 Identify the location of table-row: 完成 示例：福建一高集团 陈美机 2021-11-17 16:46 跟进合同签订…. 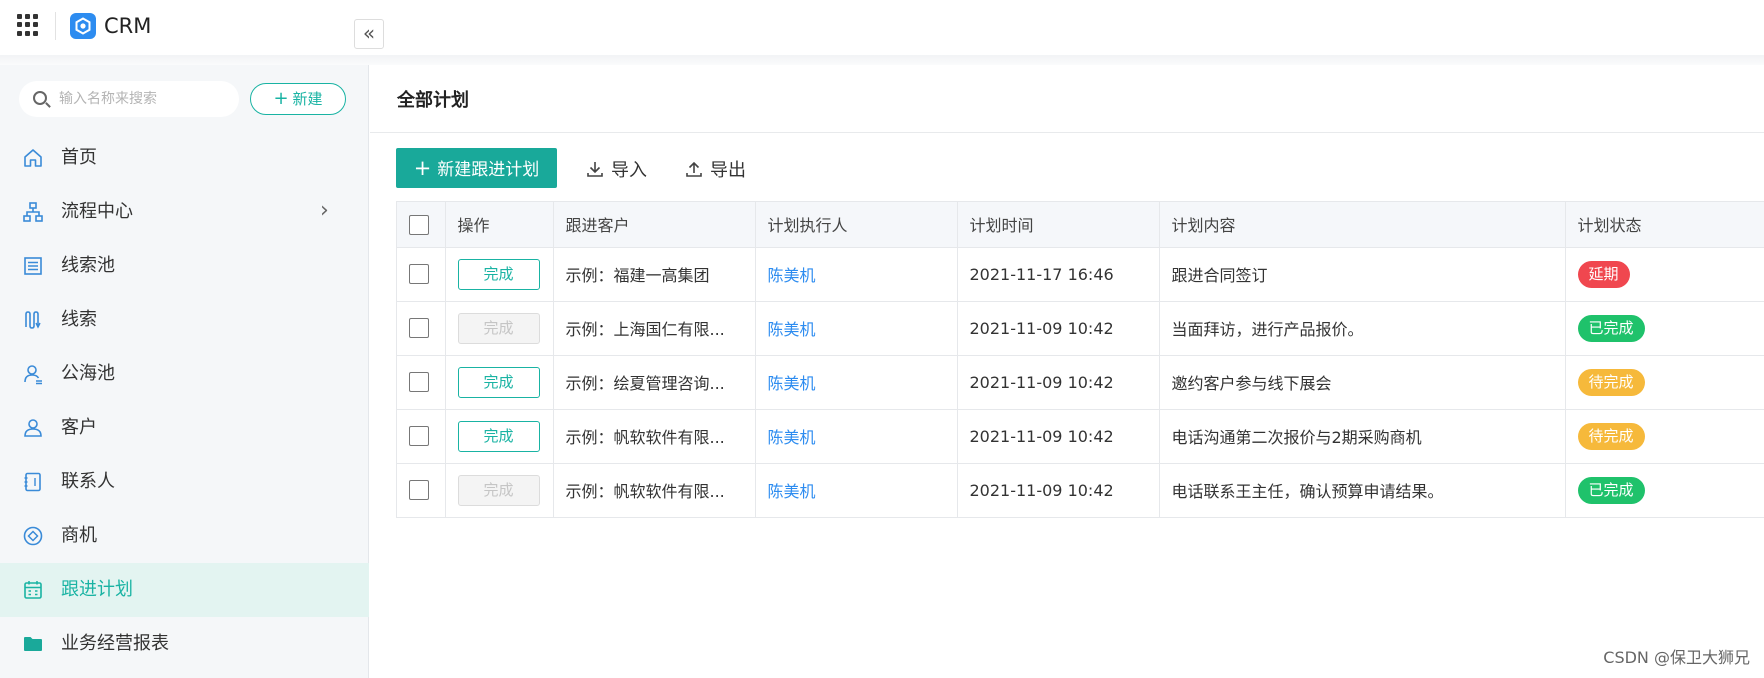
(1080, 274).